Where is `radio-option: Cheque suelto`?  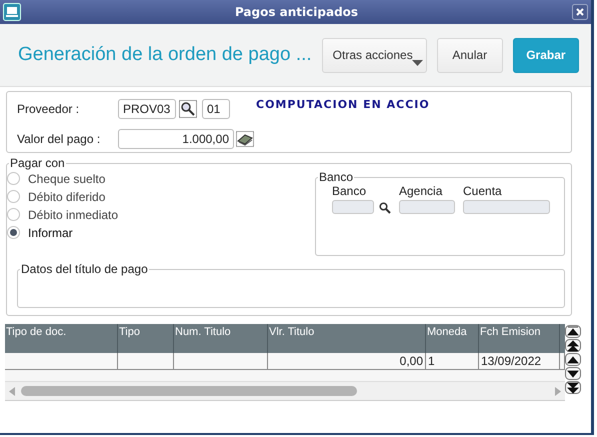 radio-option: Cheque suelto is located at coordinates (62, 178).